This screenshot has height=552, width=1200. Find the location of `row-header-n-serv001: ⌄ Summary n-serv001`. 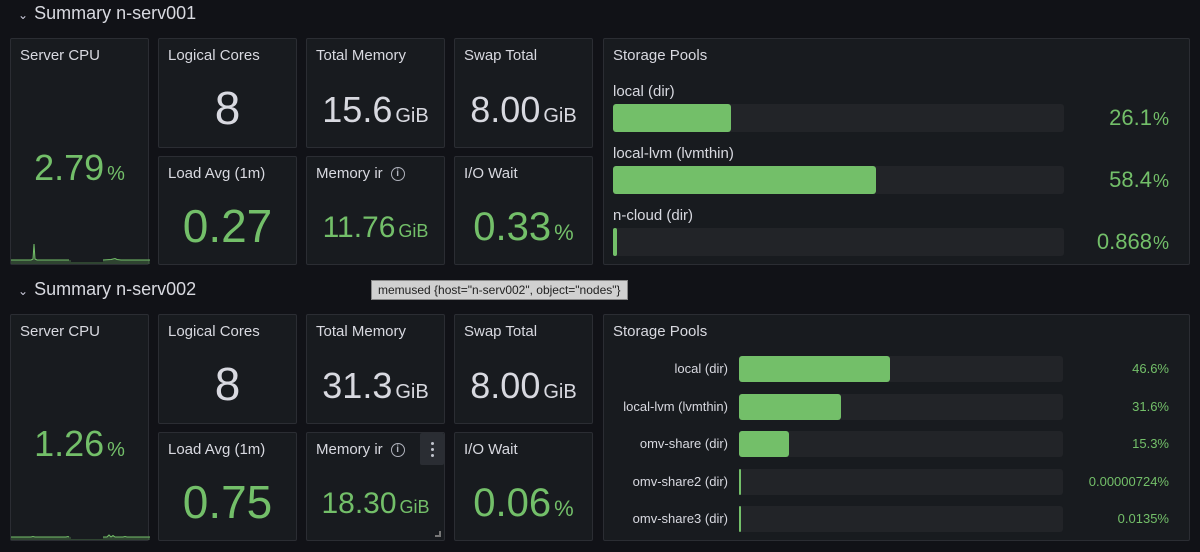

row-header-n-serv001: ⌄ Summary n-serv001 is located at coordinates (107, 13).